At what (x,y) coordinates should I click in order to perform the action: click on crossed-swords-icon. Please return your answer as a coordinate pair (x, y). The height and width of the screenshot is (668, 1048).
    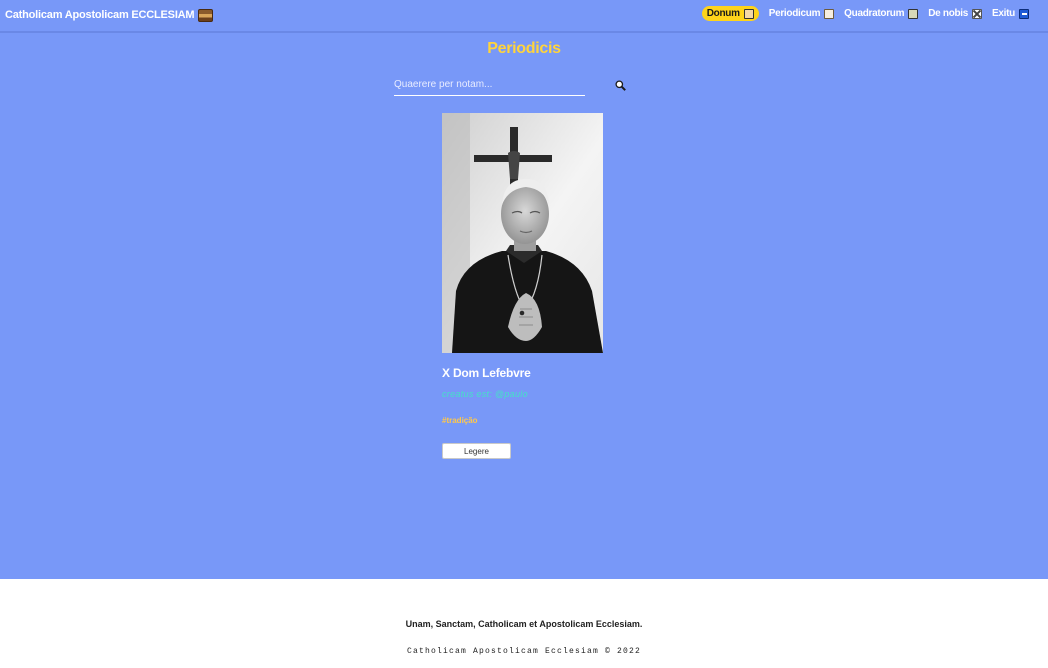
    Looking at the image, I should click on (977, 13).